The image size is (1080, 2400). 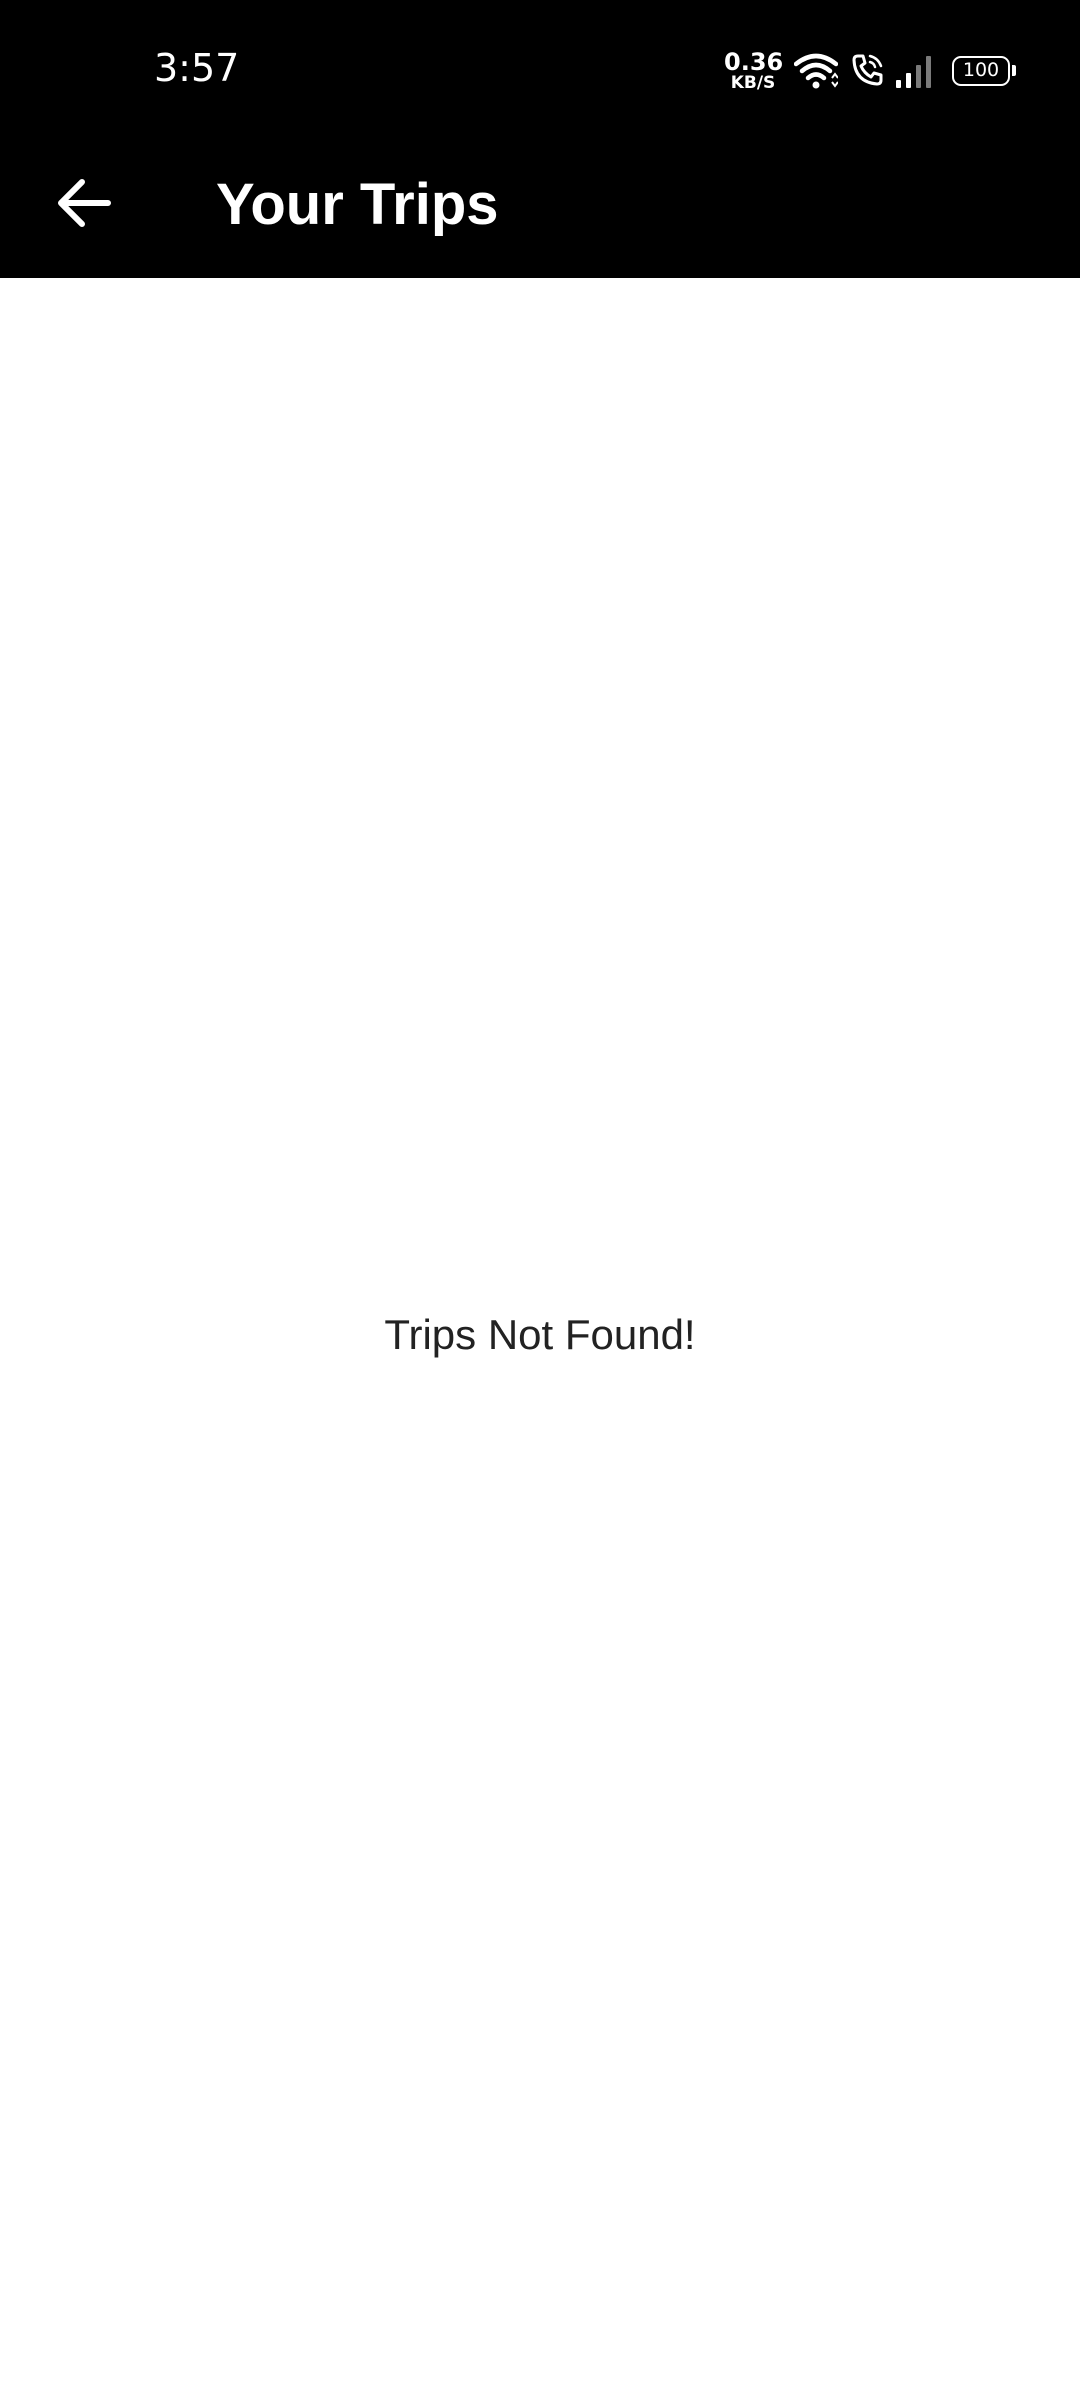 I want to click on network-speed-indicator: 0.36 KB/S, so click(x=754, y=70).